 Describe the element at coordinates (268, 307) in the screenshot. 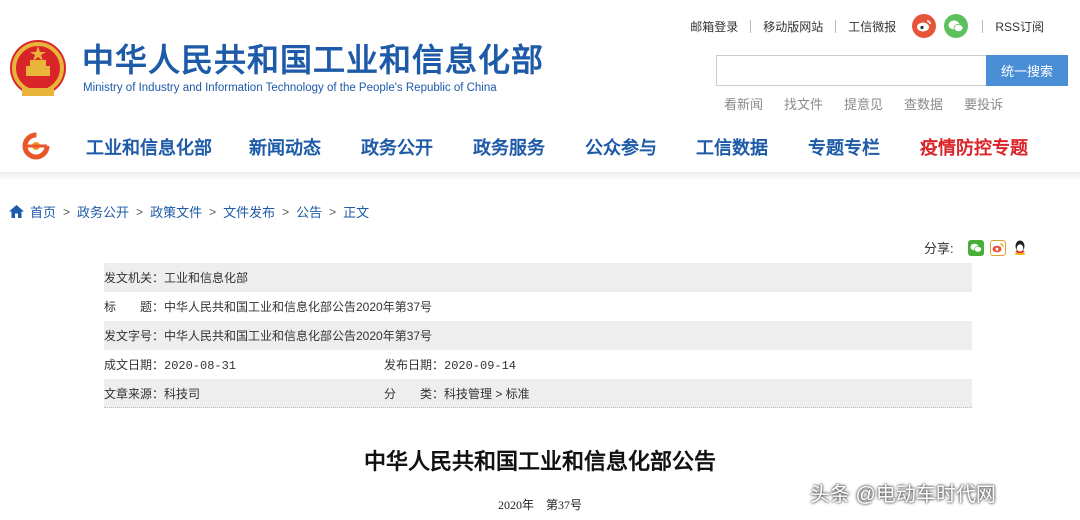

I see `meta-title: 标 题：中华人民共和国工业和信息化部公告2020年第37号` at that location.